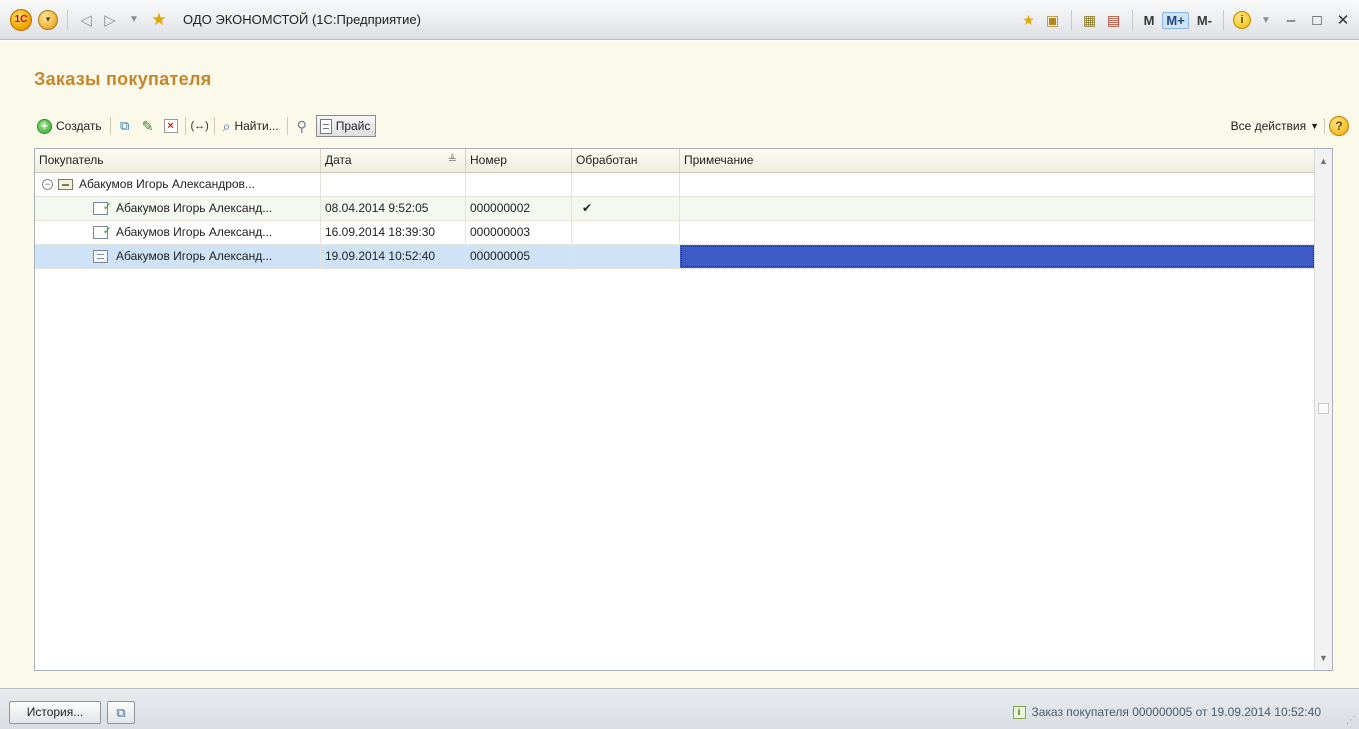 The height and width of the screenshot is (729, 1359). What do you see at coordinates (1090, 20) in the screenshot?
I see `calculator-icon: ▦` at bounding box center [1090, 20].